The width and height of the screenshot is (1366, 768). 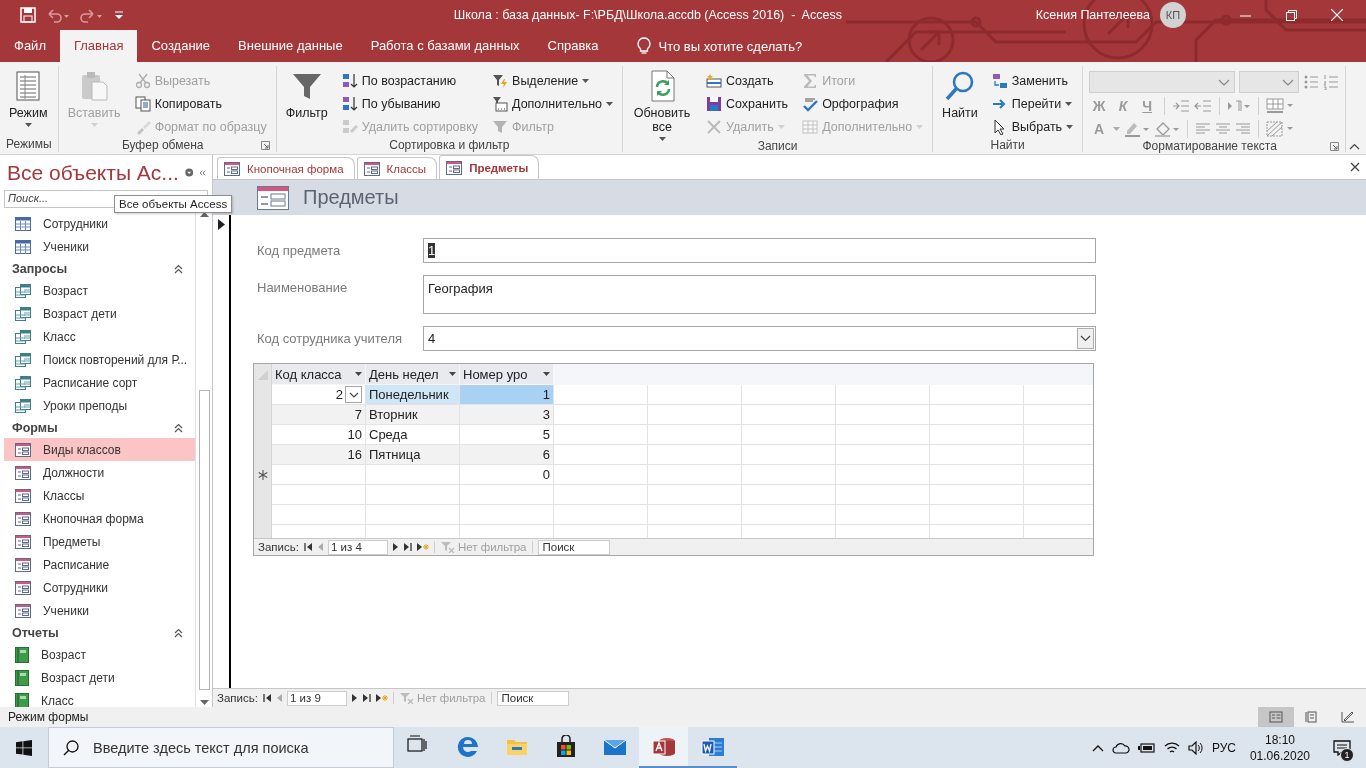 What do you see at coordinates (181, 46) in the screenshot?
I see `menu-tab: Создание` at bounding box center [181, 46].